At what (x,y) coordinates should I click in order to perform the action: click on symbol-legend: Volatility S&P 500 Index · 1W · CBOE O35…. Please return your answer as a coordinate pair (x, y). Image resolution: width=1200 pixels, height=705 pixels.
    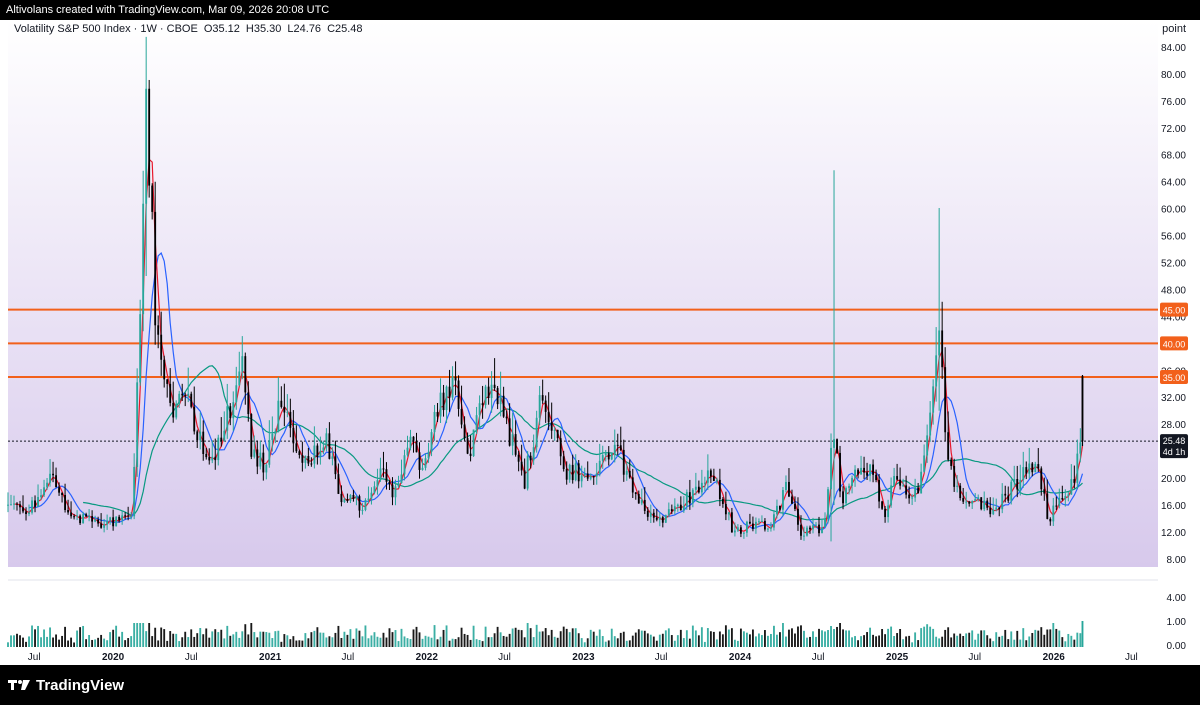
    Looking at the image, I should click on (188, 29).